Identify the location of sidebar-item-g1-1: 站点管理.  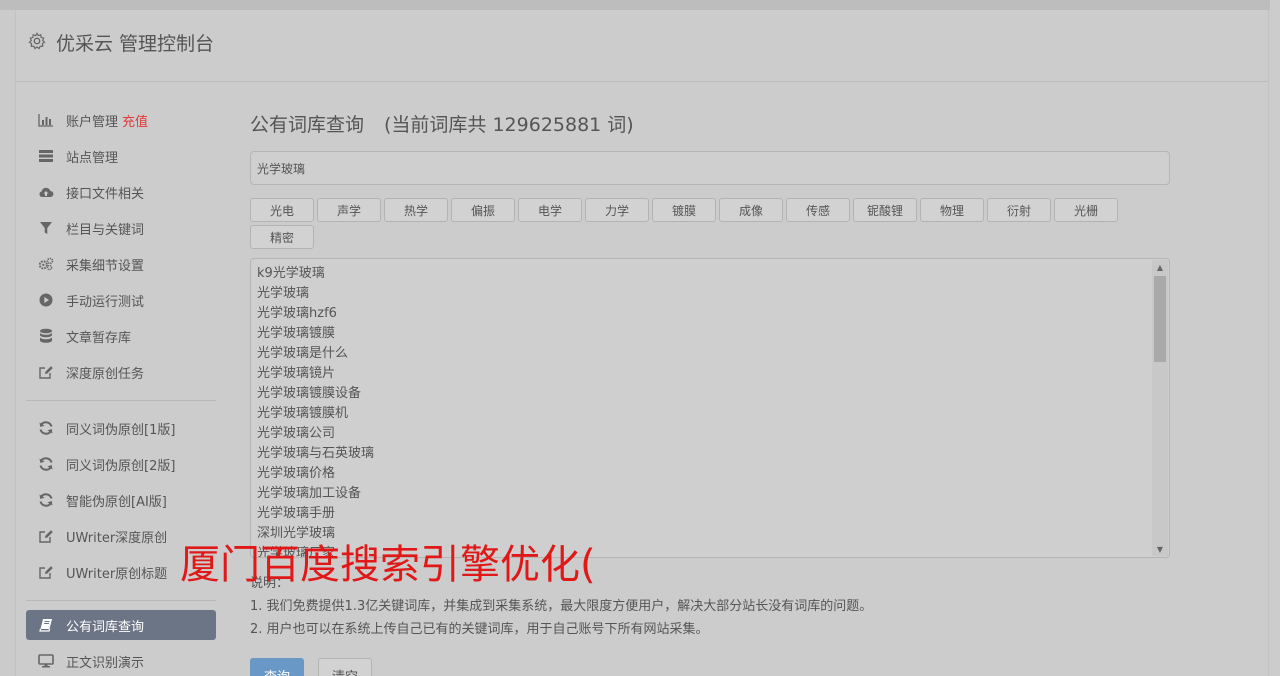
(121, 156).